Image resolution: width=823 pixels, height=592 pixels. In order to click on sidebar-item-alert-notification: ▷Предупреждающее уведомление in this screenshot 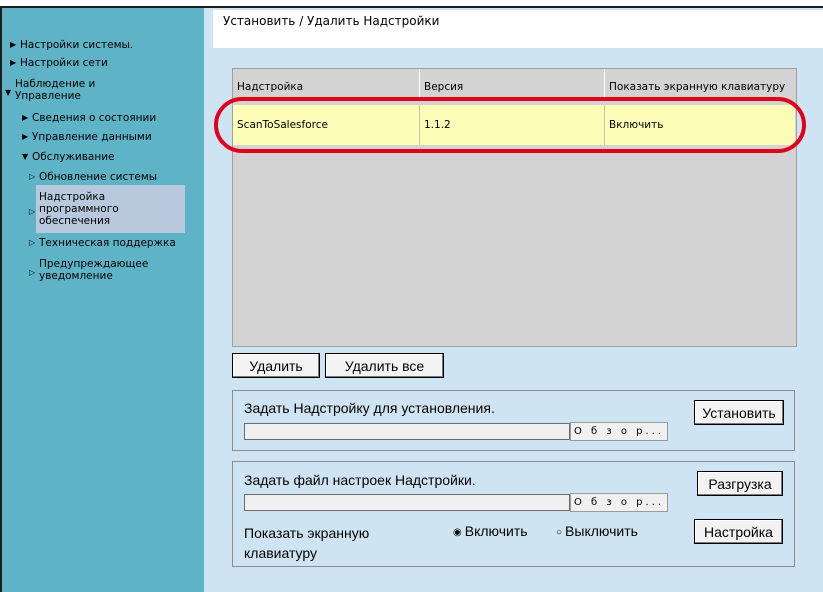, I will do `click(88, 270)`.